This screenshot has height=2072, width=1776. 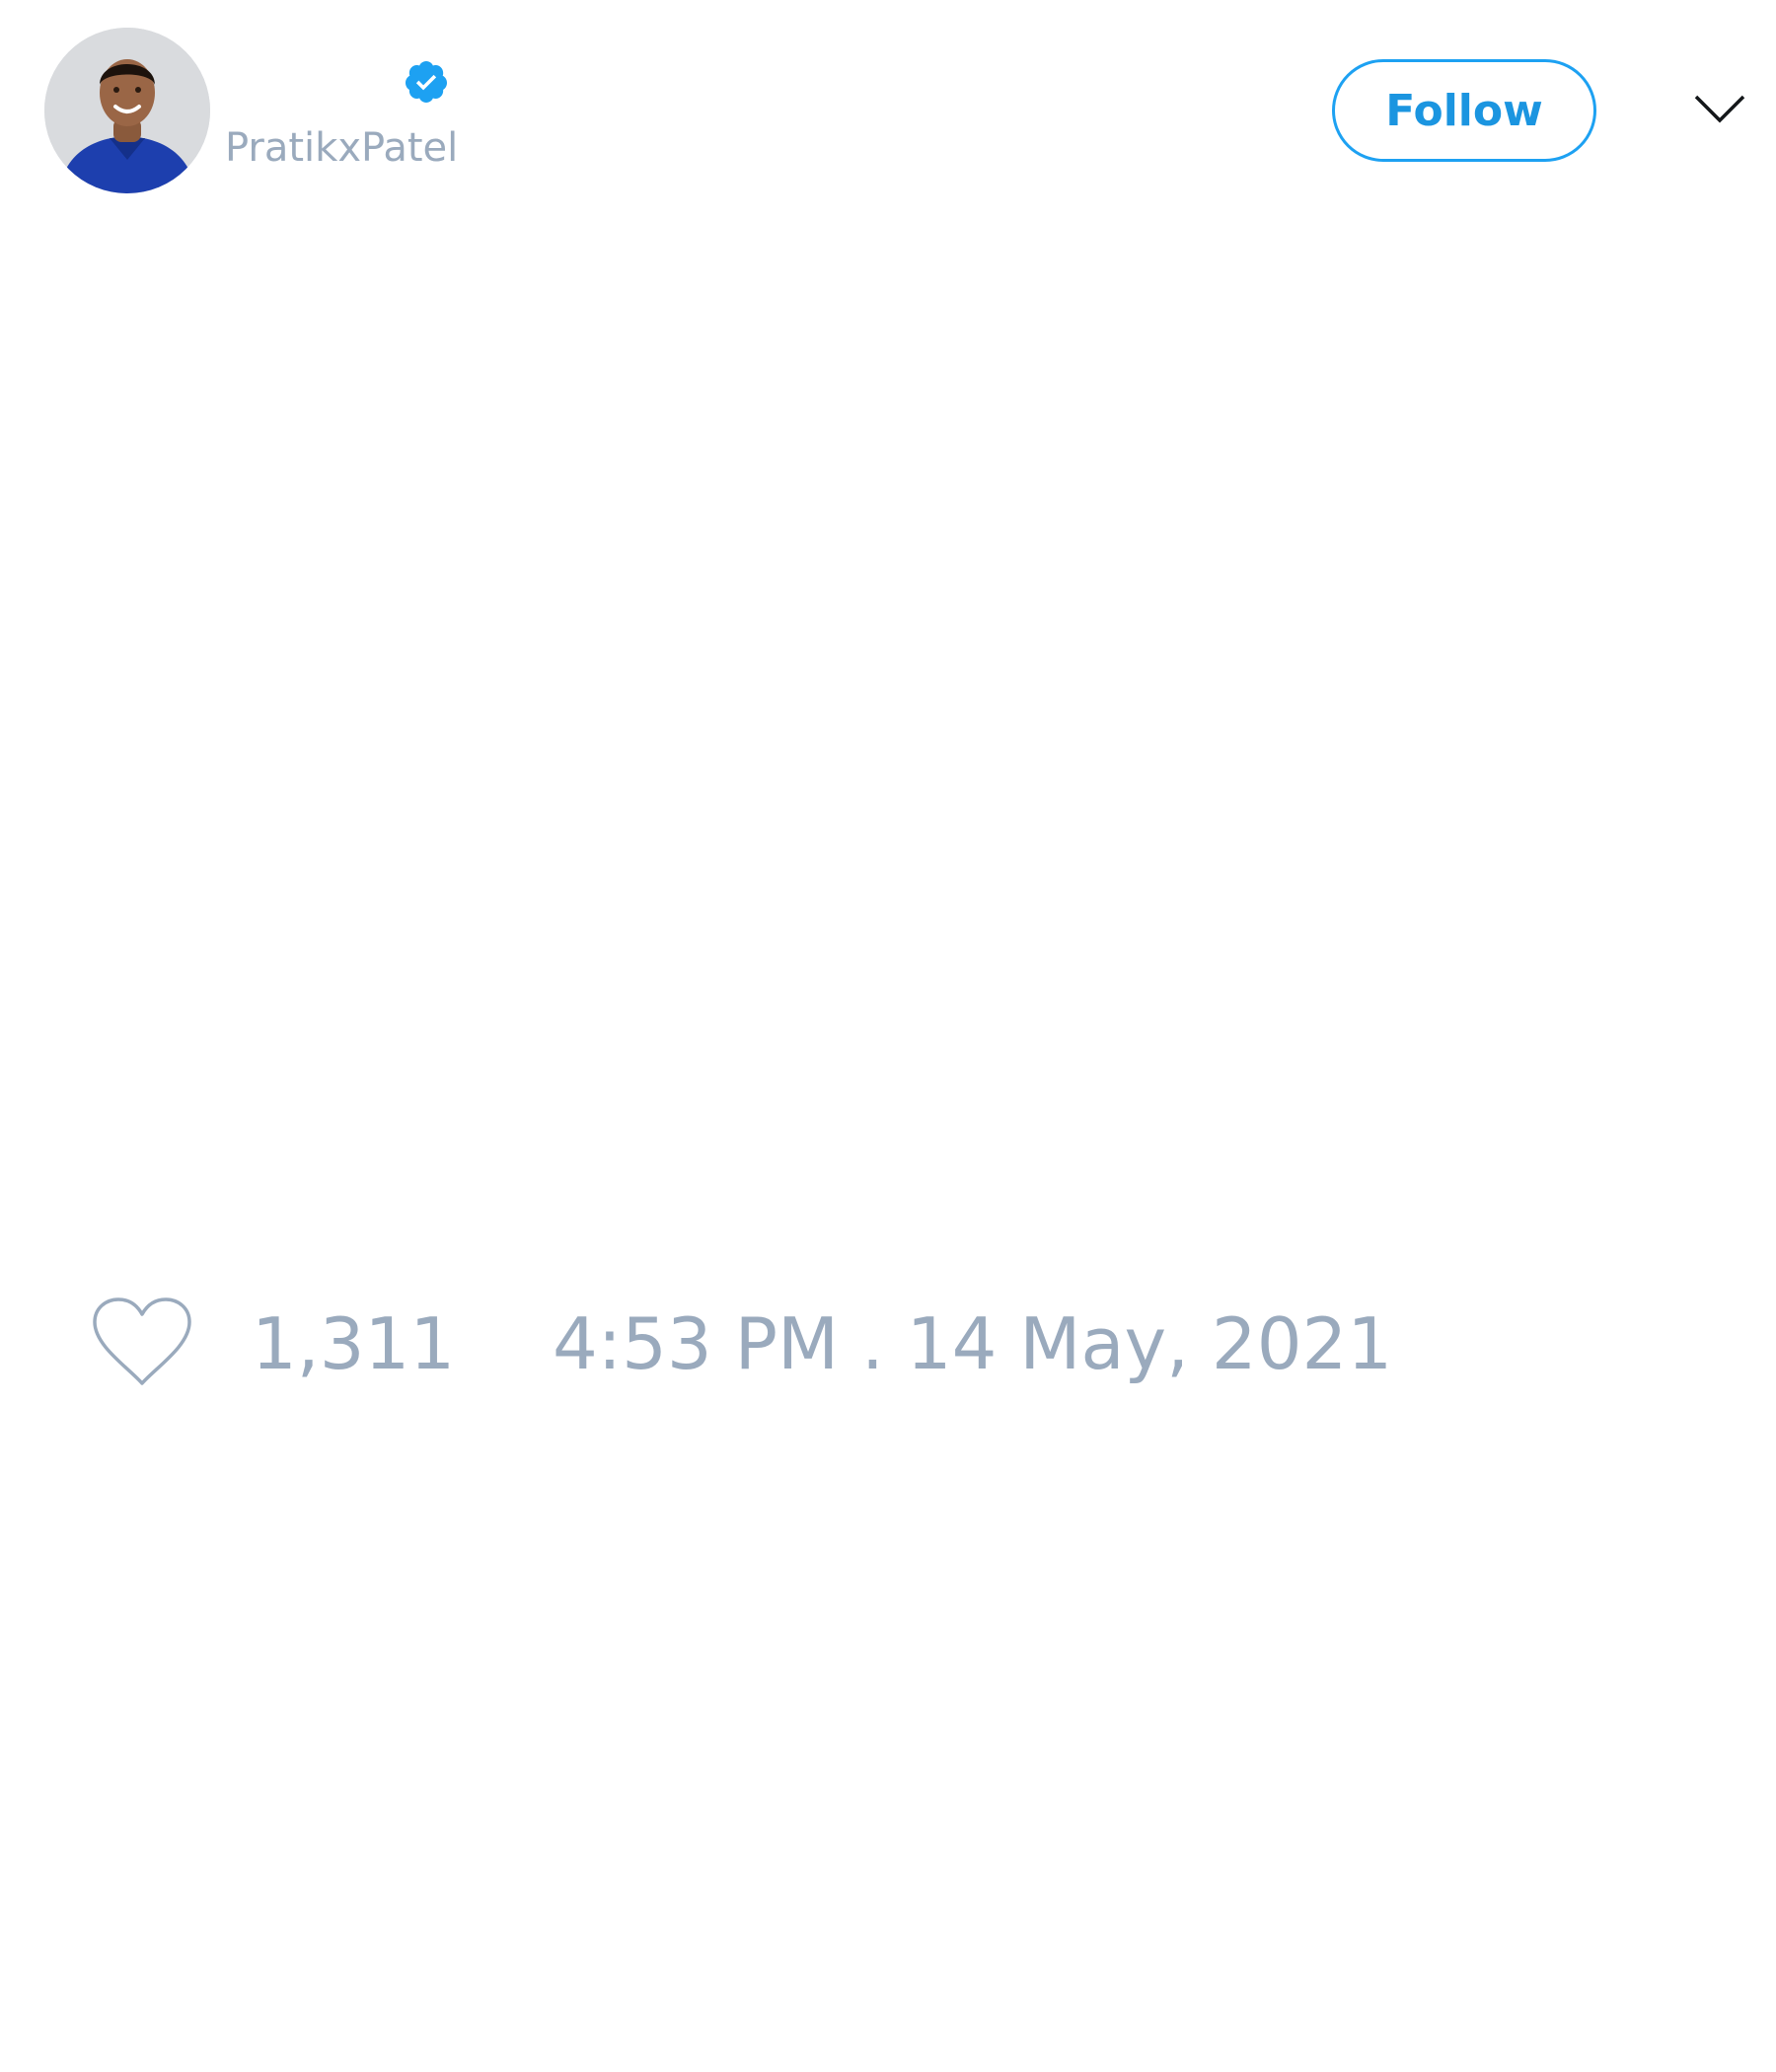 What do you see at coordinates (342, 148) in the screenshot?
I see `author-handle: PratikxPatel` at bounding box center [342, 148].